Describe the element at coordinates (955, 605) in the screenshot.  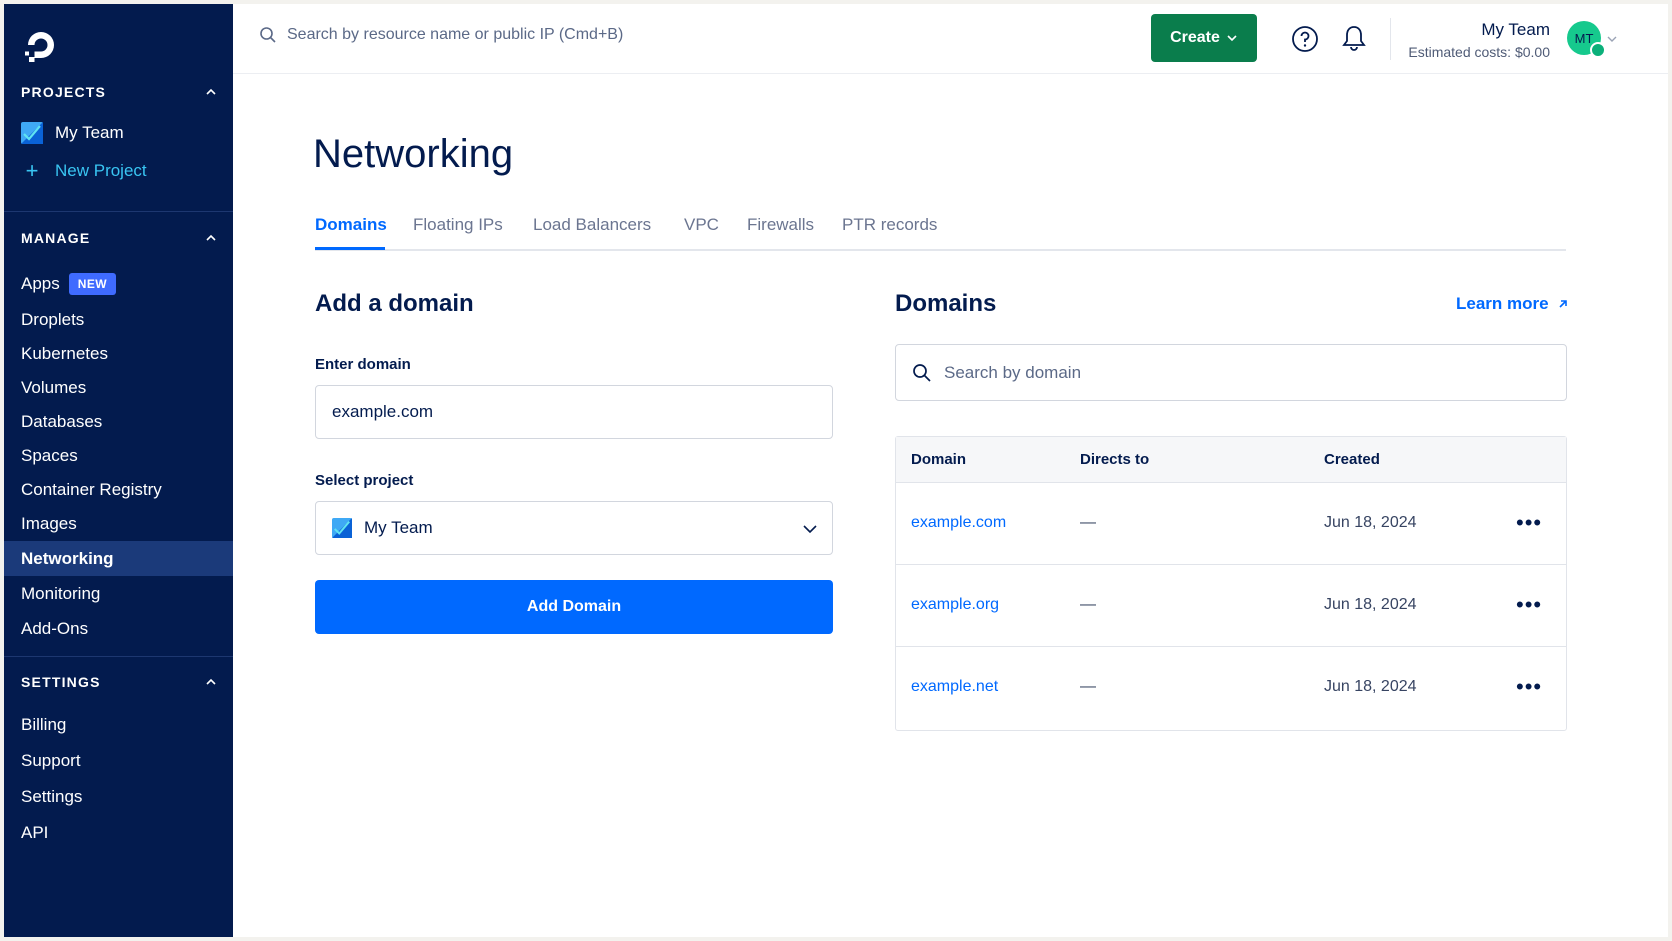
I see `domain-link: example.org` at that location.